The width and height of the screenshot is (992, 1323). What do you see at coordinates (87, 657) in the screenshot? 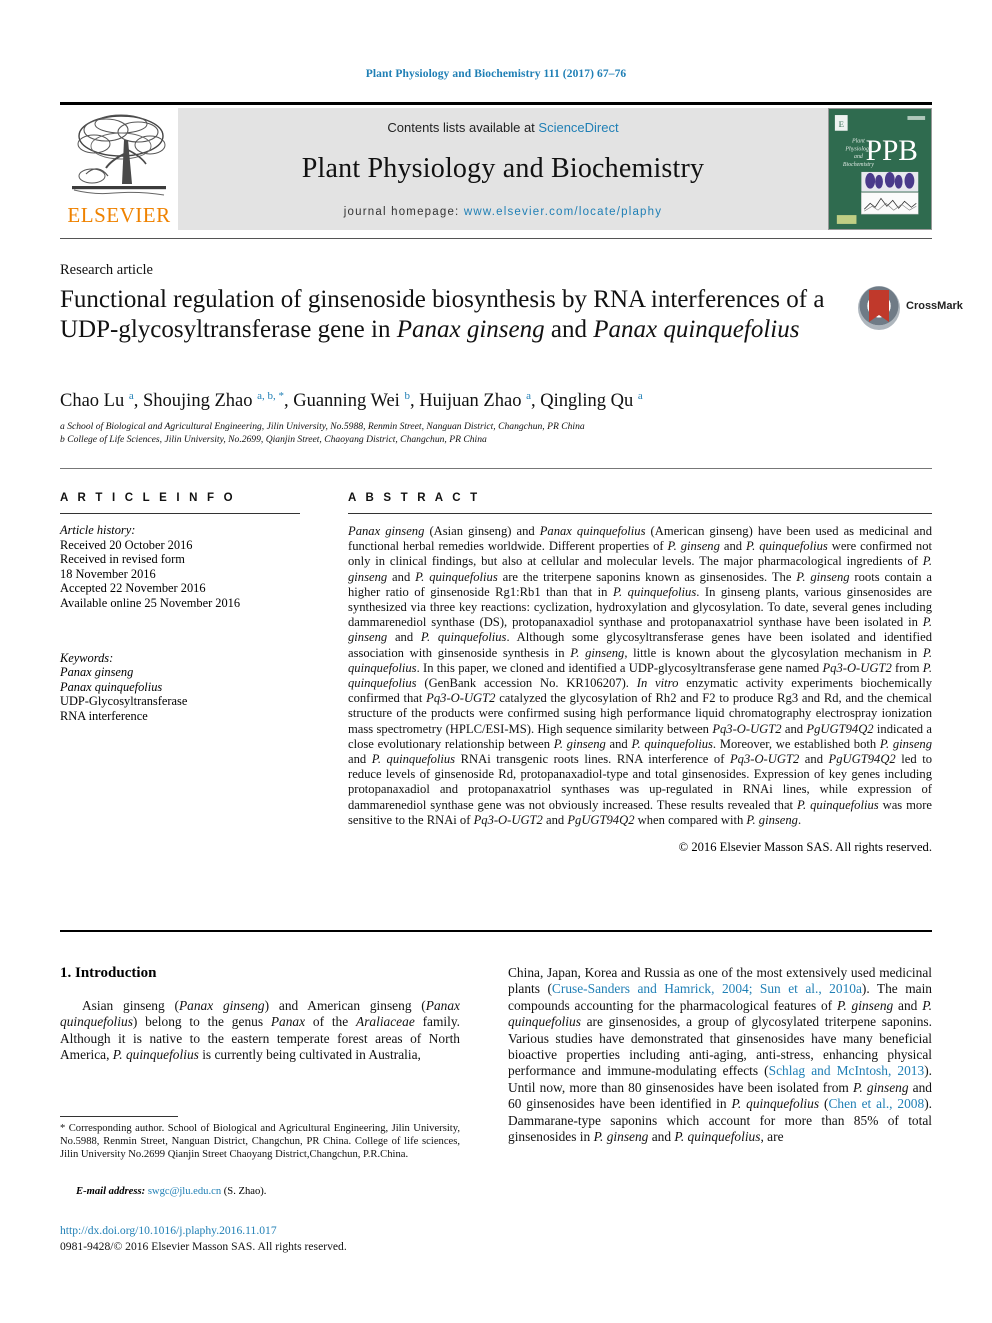
I see `keywords-label: Keywords:` at bounding box center [87, 657].